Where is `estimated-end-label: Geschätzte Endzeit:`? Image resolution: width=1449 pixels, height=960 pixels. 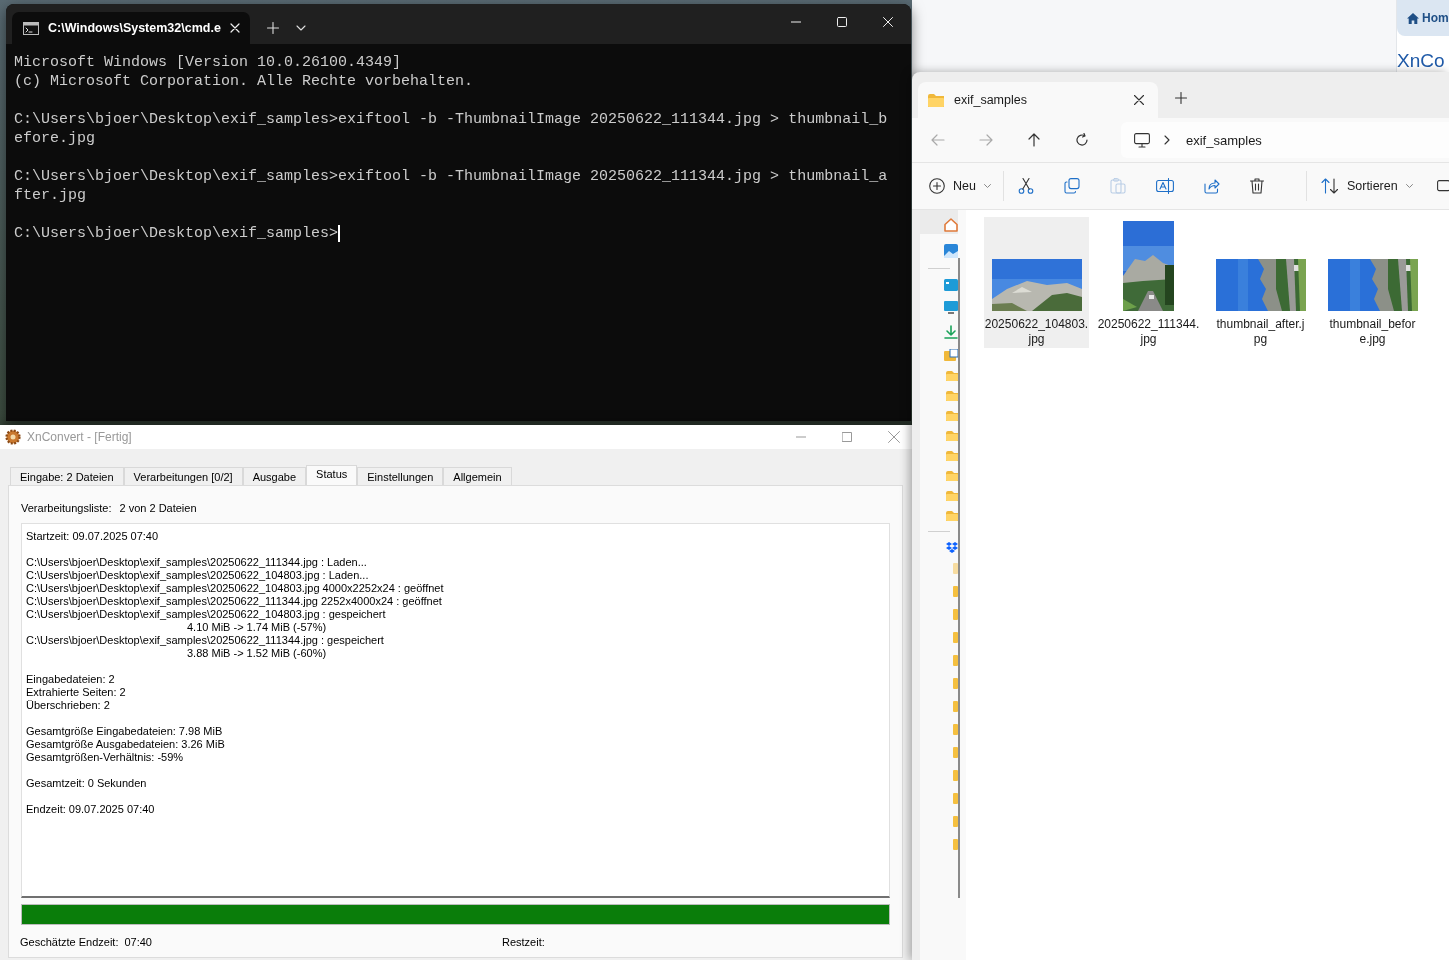 estimated-end-label: Geschätzte Endzeit: is located at coordinates (69, 942).